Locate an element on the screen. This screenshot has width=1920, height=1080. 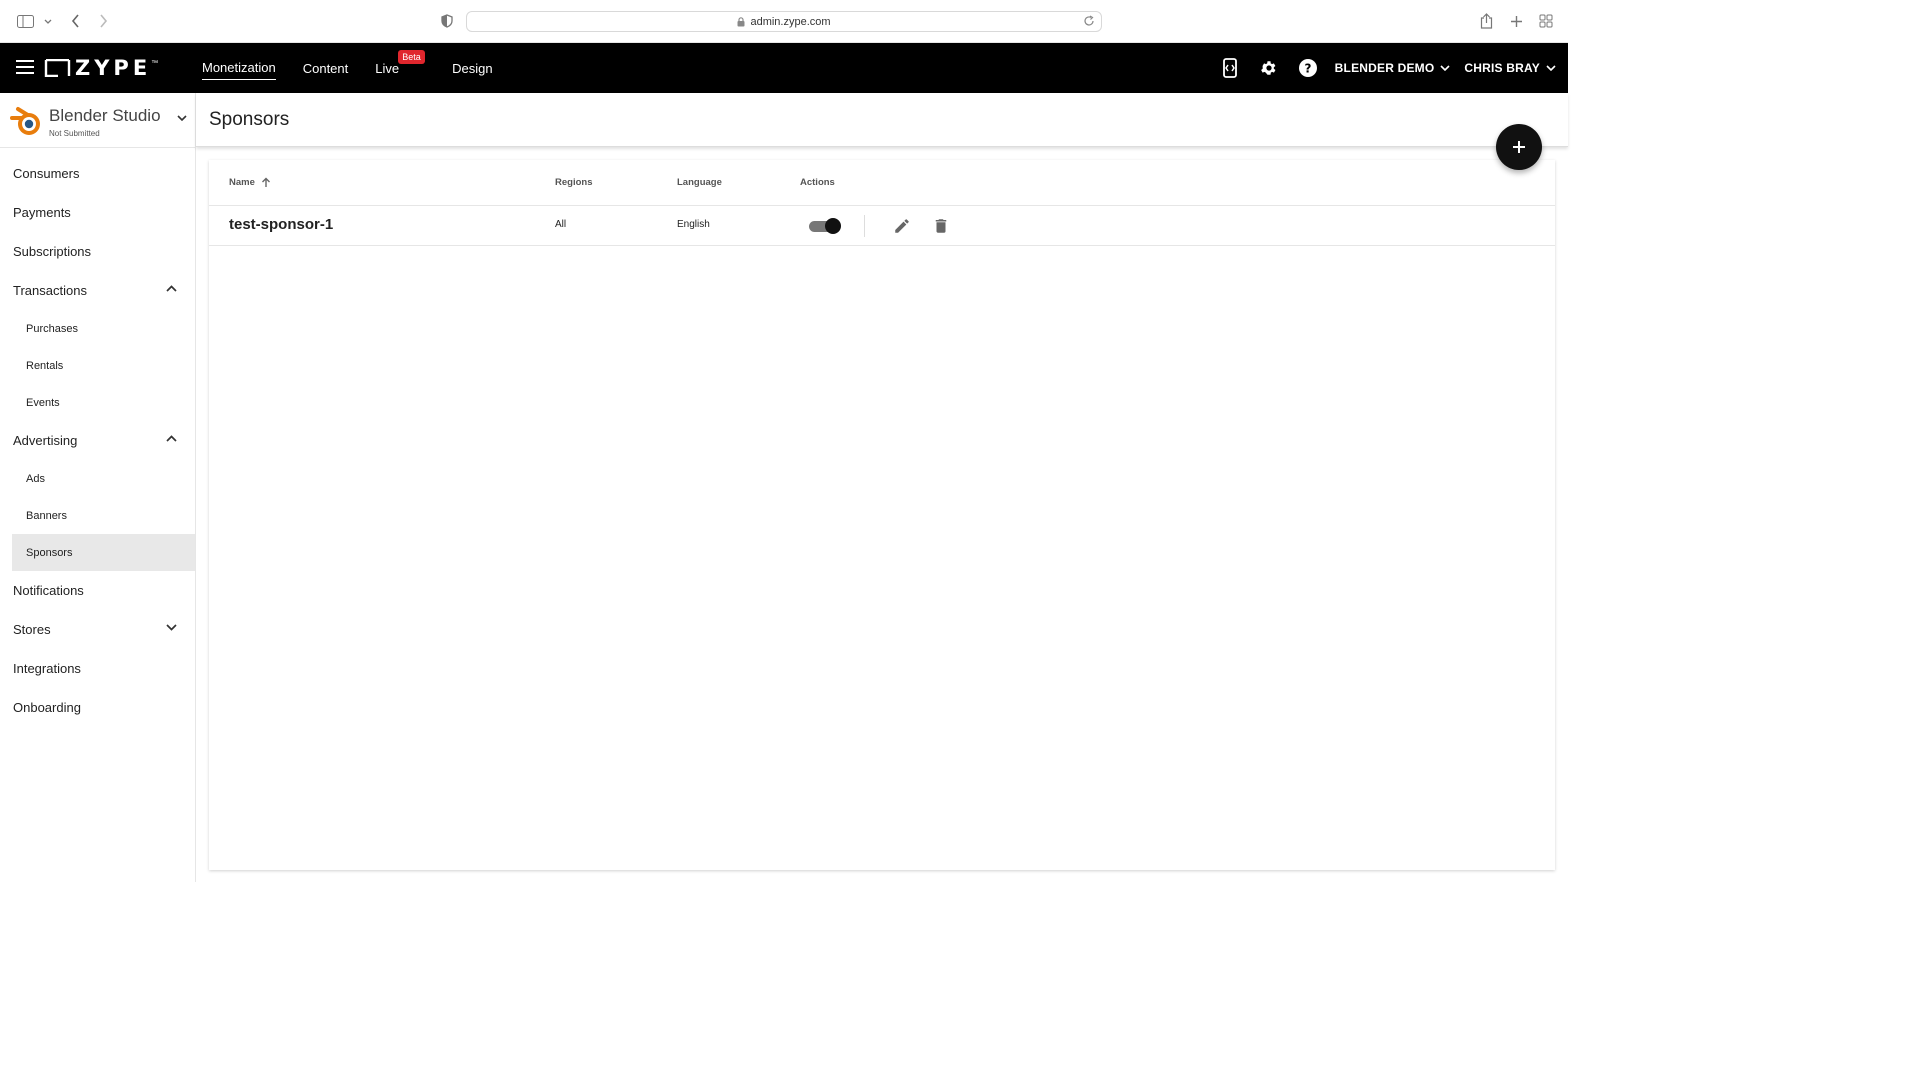
column-header-actions: Actions is located at coordinates (817, 182).